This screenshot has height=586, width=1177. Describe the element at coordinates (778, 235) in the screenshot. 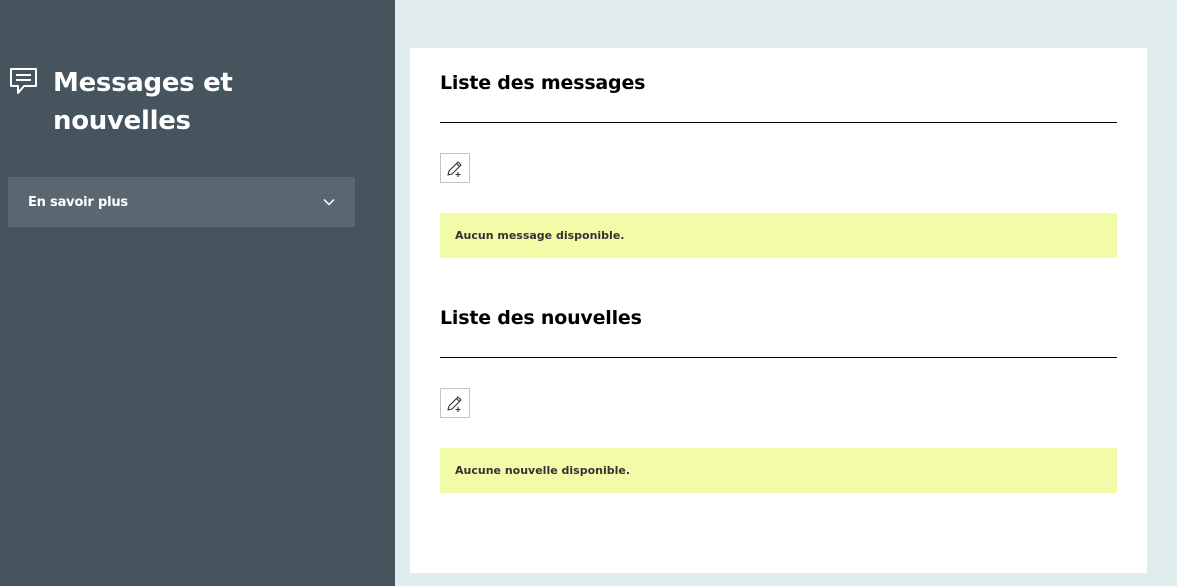

I see `messages-empty-notice: Aucun message disponible.` at that location.